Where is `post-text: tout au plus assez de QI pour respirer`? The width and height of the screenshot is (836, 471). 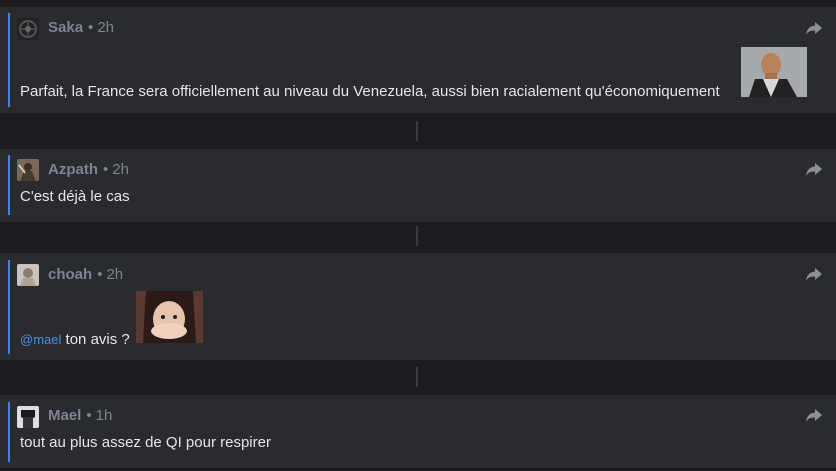 post-text: tout au plus assez de QI pour respirer is located at coordinates (145, 442).